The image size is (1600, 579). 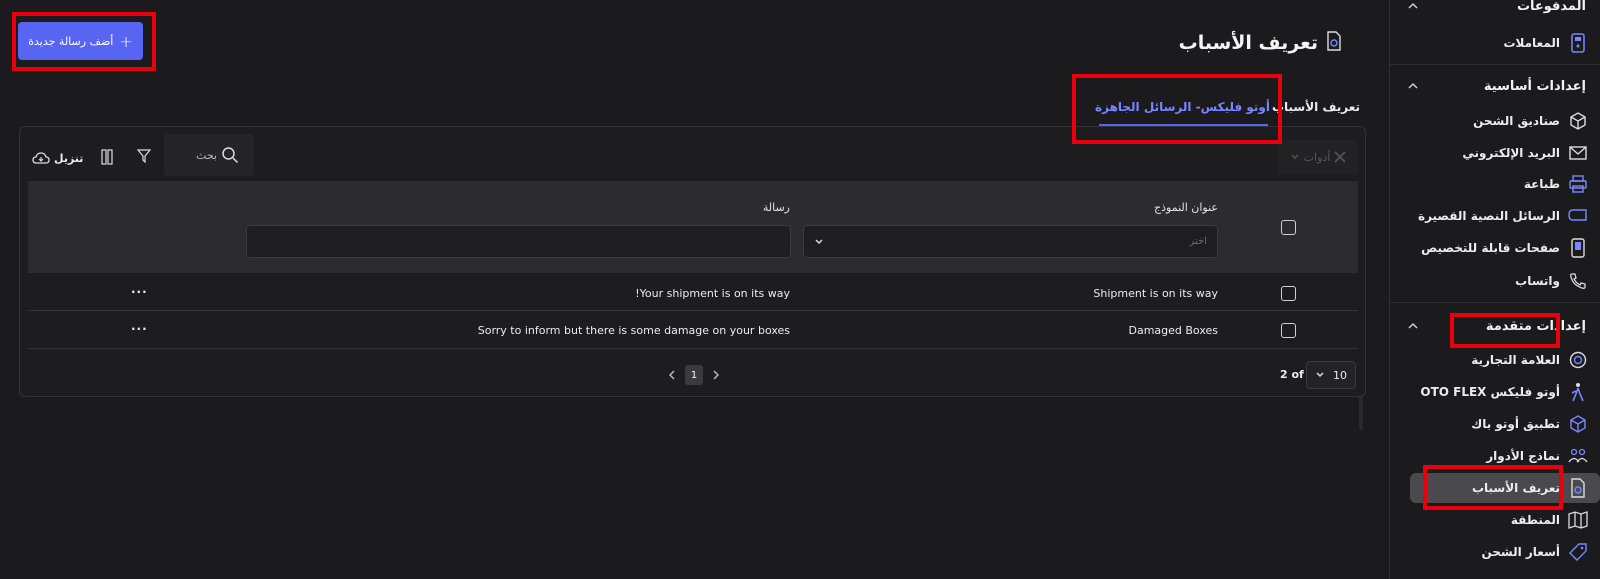 What do you see at coordinates (1531, 43) in the screenshot?
I see `sidebar-item-label: المعاملات` at bounding box center [1531, 43].